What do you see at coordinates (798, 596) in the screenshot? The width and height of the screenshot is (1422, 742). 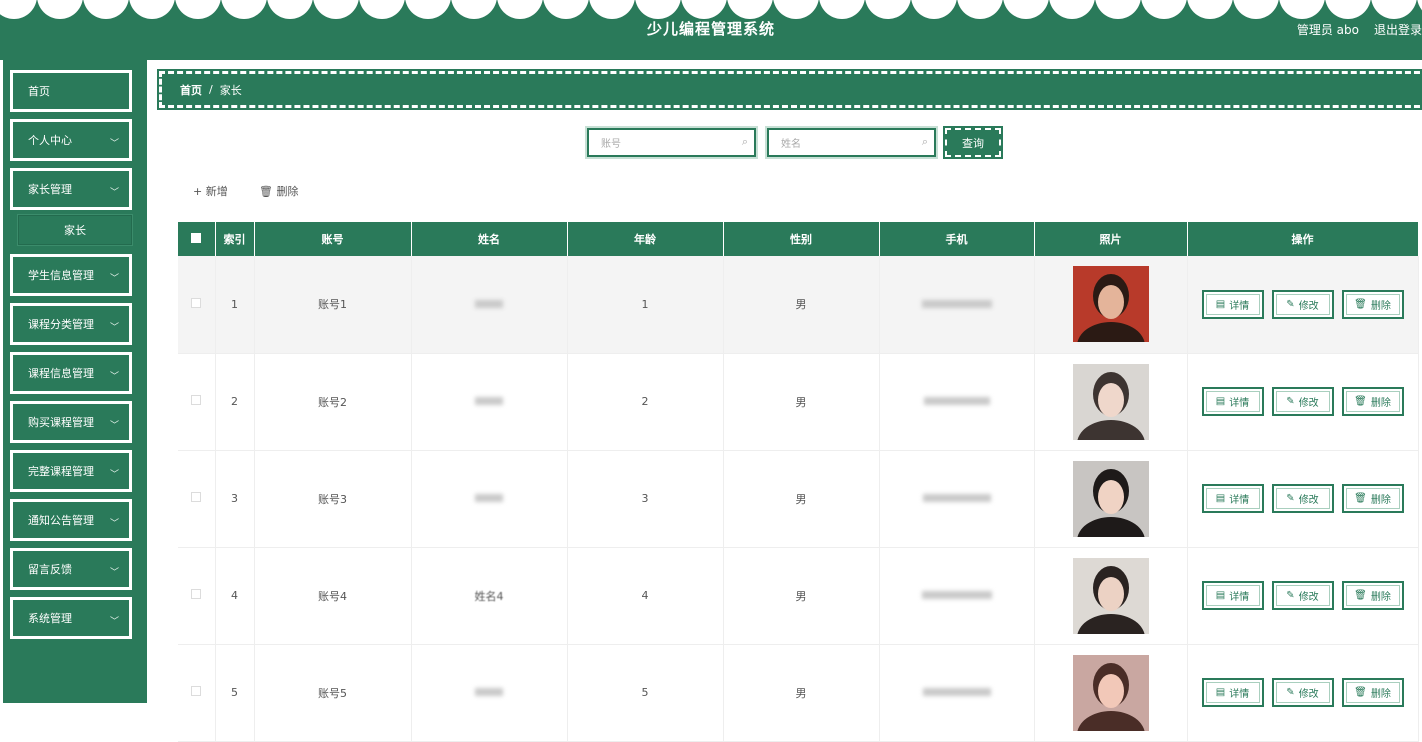 I see `table-row: 4 账号4 姓名4 4 男 ▤ 详情 ✎ 修改 🗑 删除` at bounding box center [798, 596].